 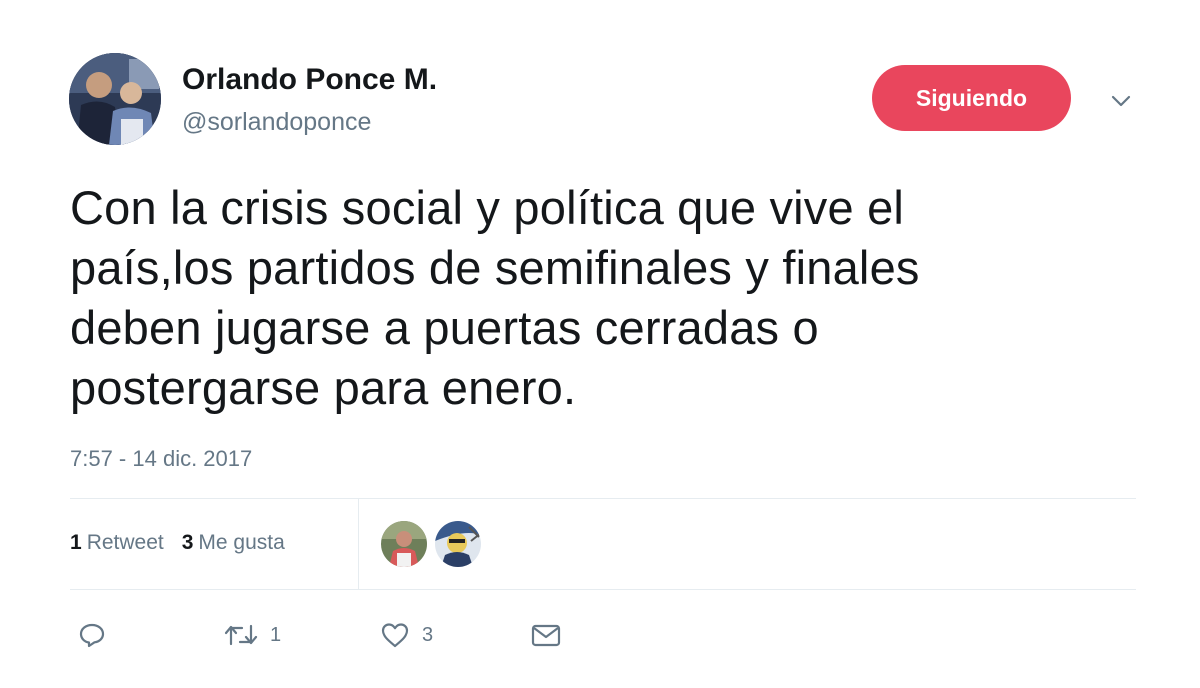 What do you see at coordinates (358, 544) in the screenshot?
I see `vertical-divider` at bounding box center [358, 544].